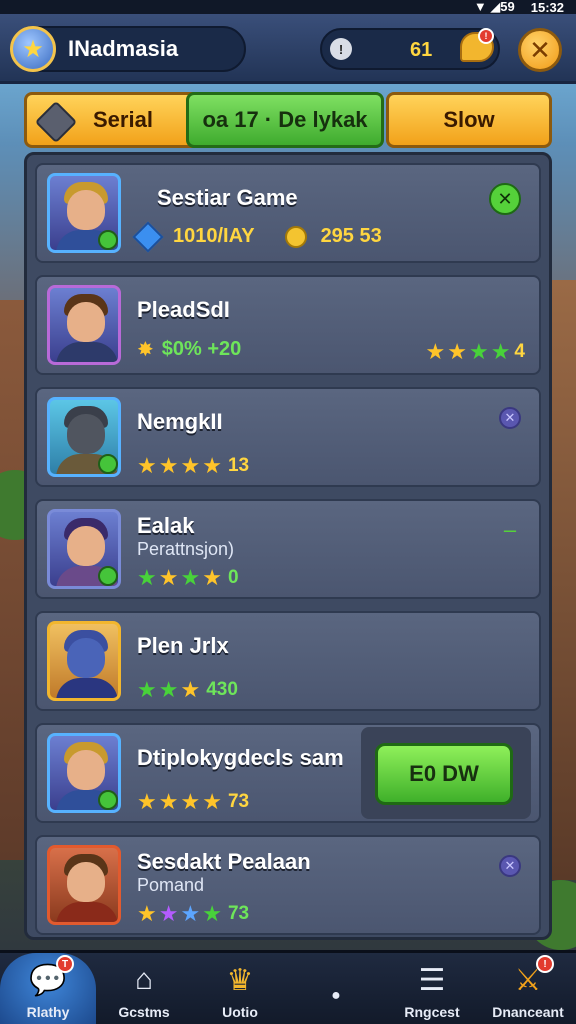 The image size is (576, 1024). Describe the element at coordinates (421, 50) in the screenshot. I see `currency-value: 61` at that location.